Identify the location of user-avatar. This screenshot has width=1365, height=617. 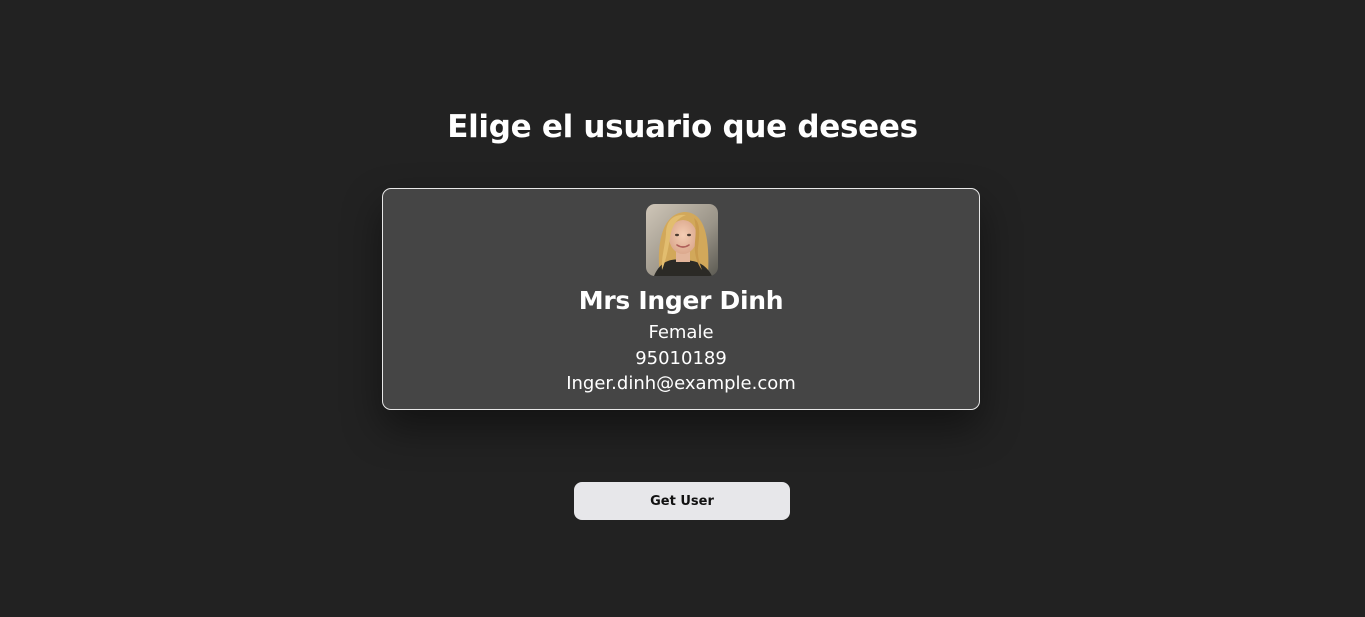
(682, 240).